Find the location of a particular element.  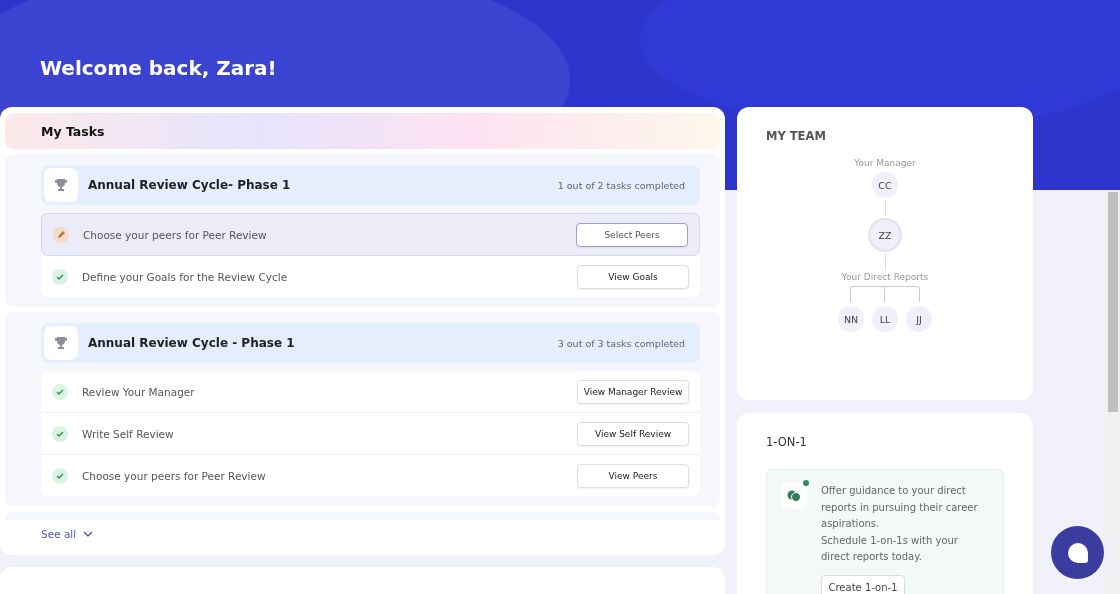

welcome-heading: Welcome back, Zara! is located at coordinates (158, 68).